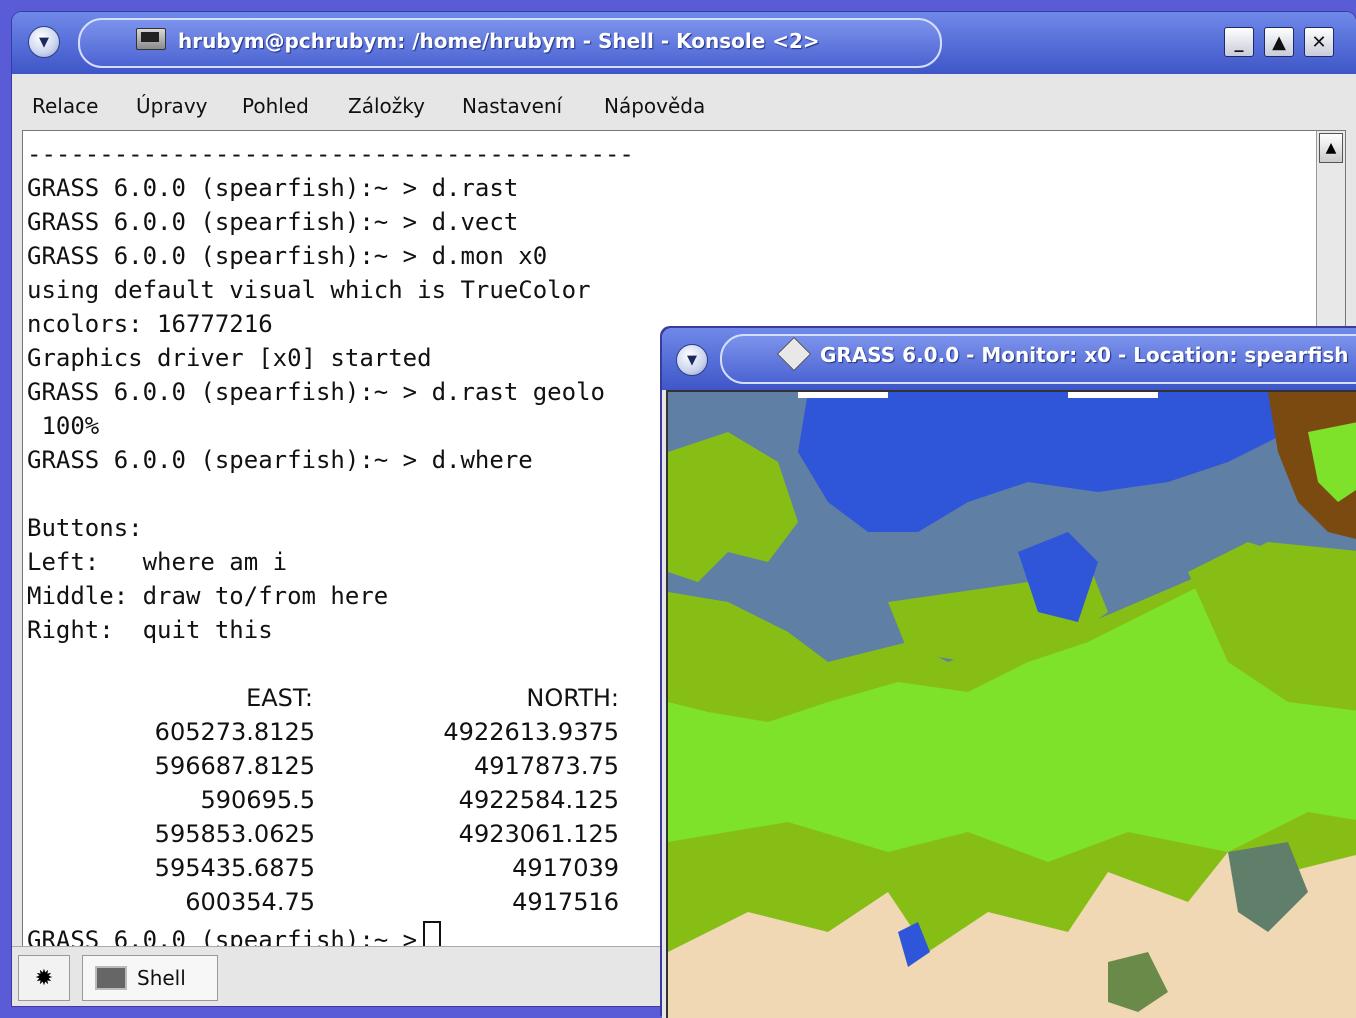 The image size is (1356, 1018). What do you see at coordinates (1319, 42) in the screenshot?
I see `close-icon: ✕` at bounding box center [1319, 42].